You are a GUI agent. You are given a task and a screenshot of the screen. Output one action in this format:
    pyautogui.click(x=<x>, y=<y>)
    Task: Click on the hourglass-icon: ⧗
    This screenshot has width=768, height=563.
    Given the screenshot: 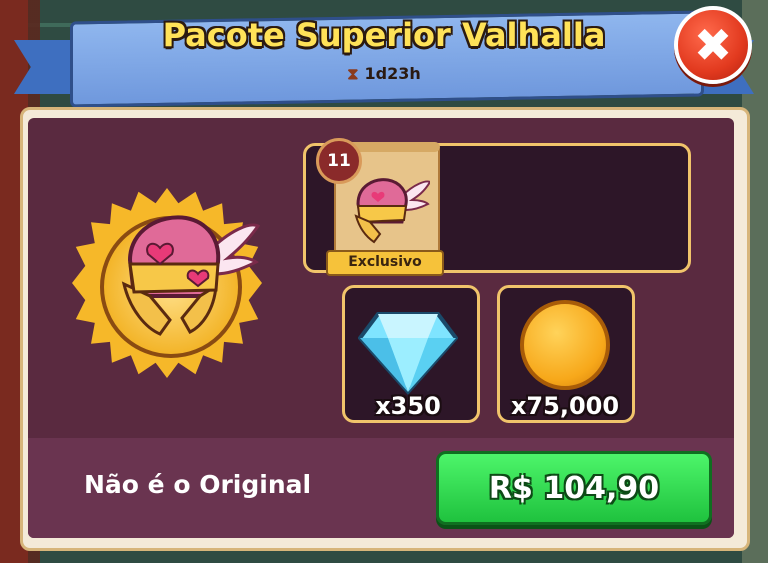 What is the action you would take?
    pyautogui.click(x=353, y=73)
    